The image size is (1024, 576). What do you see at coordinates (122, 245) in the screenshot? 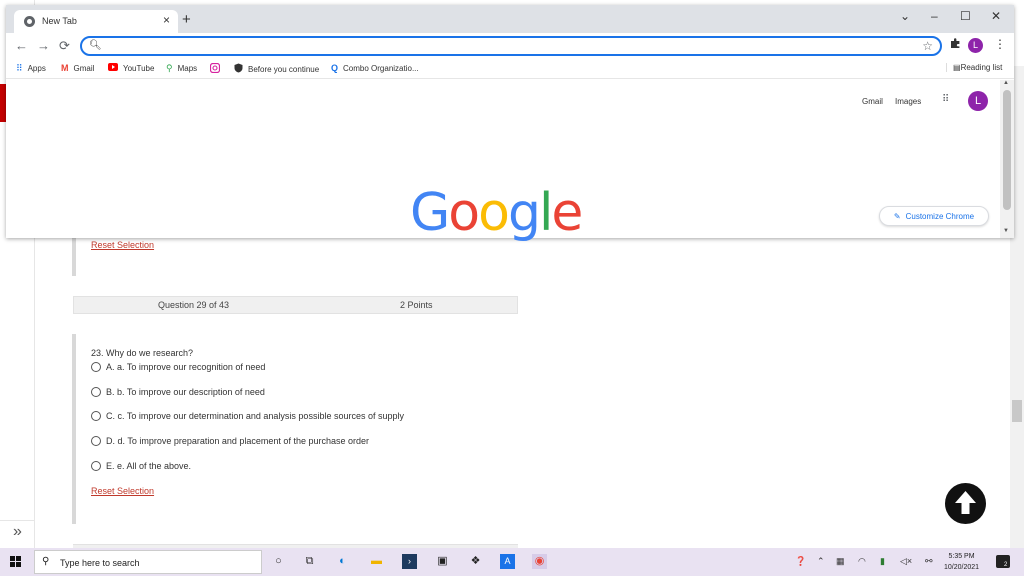
I see `reset-selection-link-prev: Reset Selection` at bounding box center [122, 245].